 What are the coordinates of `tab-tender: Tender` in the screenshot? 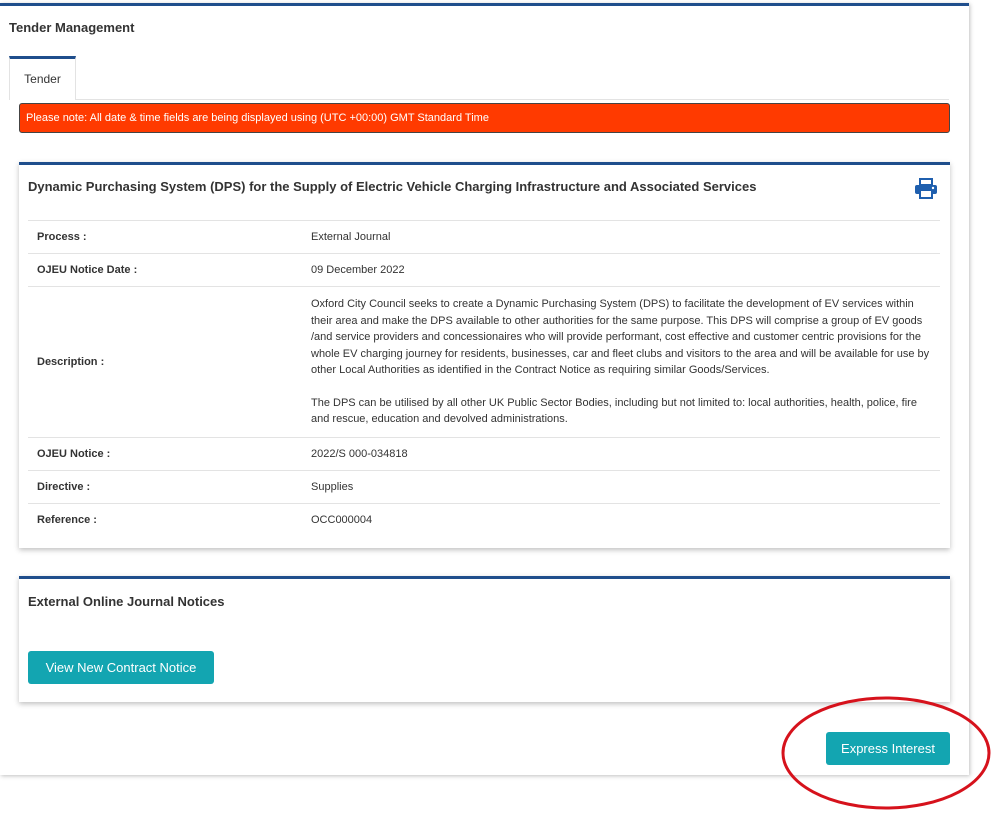 It's located at (42, 78).